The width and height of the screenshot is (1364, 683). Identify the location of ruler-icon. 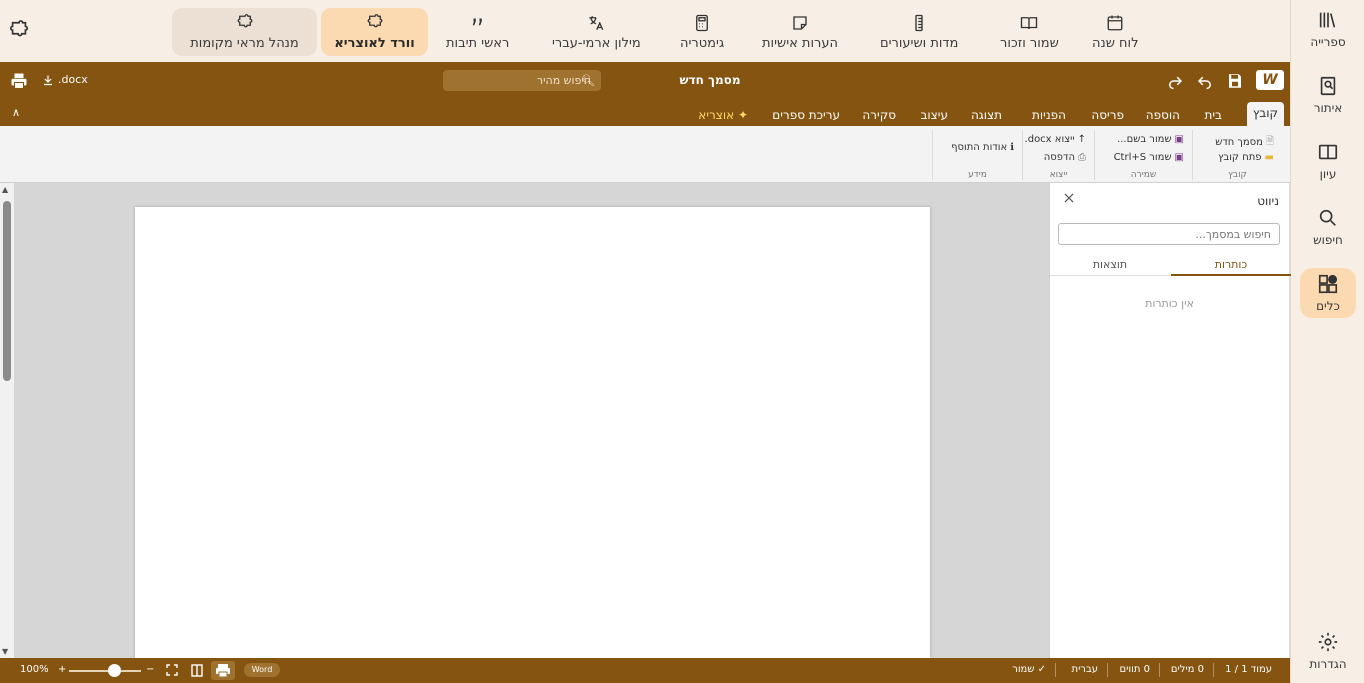
(919, 22).